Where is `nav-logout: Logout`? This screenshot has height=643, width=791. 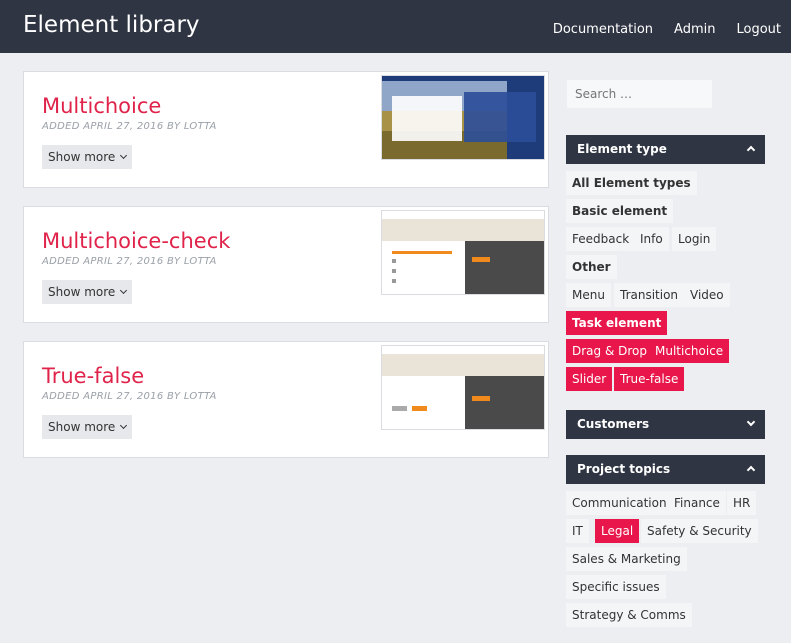 nav-logout: Logout is located at coordinates (758, 29).